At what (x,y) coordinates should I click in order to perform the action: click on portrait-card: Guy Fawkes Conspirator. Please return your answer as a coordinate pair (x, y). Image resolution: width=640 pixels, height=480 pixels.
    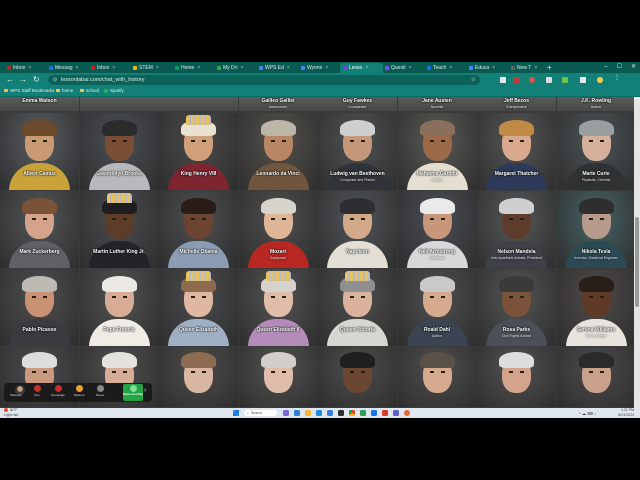
    Looking at the image, I should click on (357, 104).